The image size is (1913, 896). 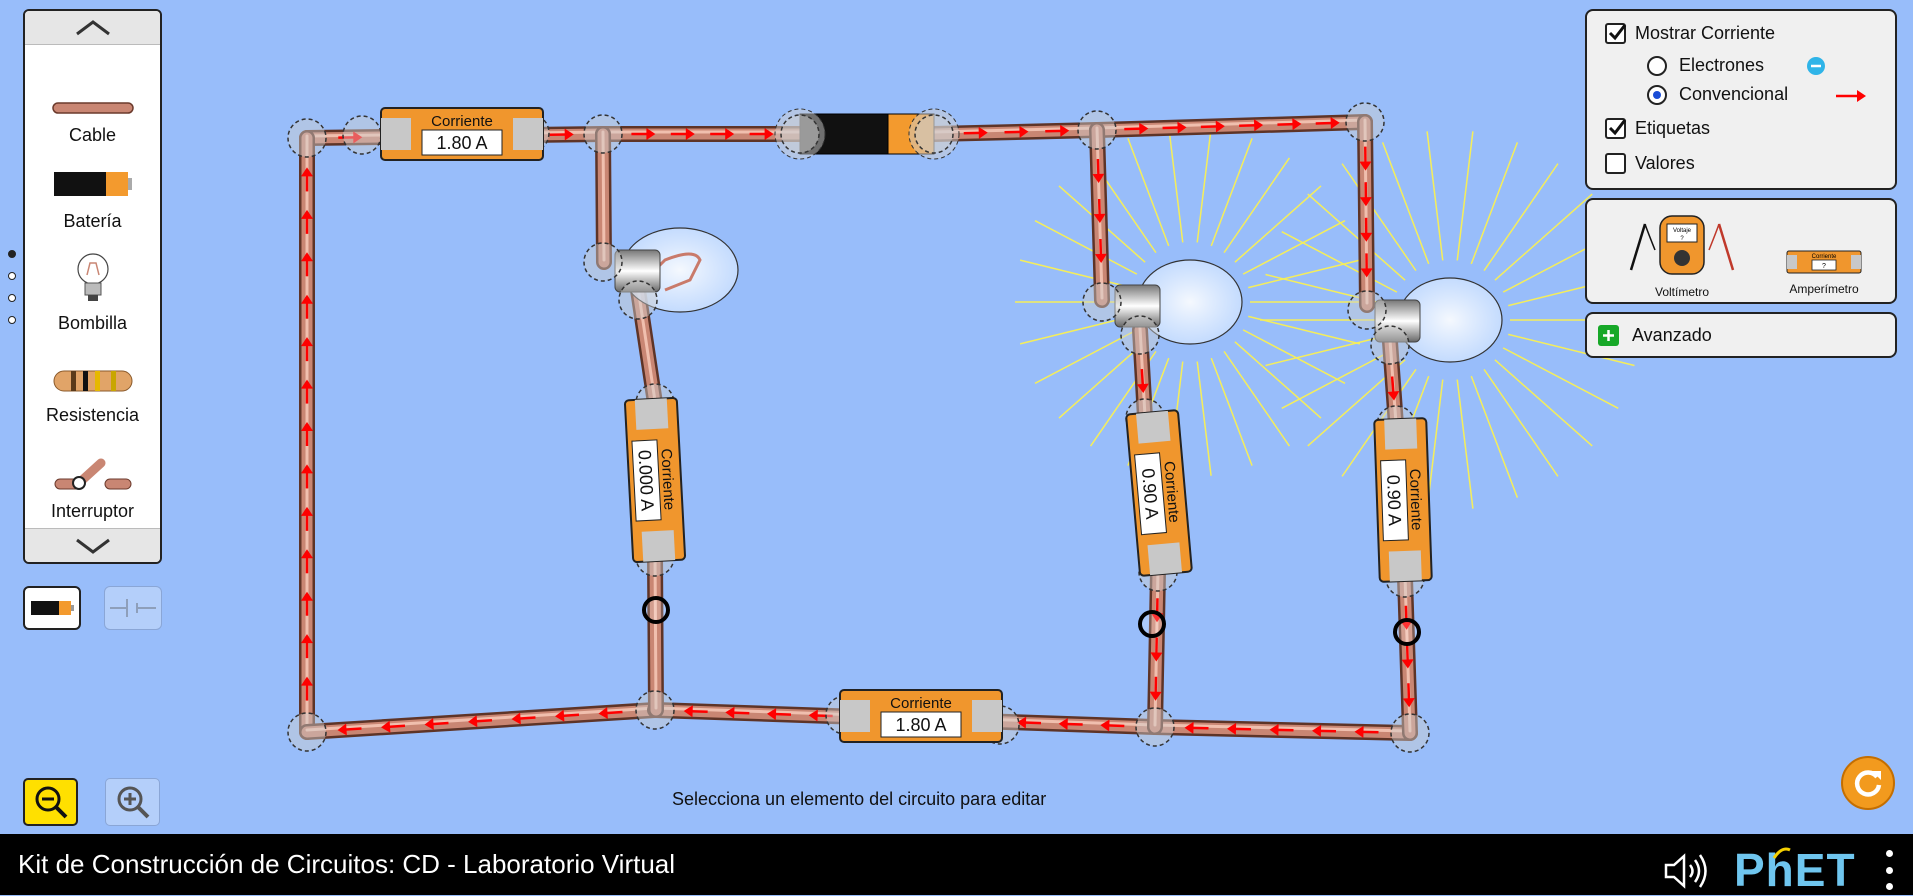 What do you see at coordinates (1705, 33) in the screenshot?
I see `show-current-label: Mostrar Corriente` at bounding box center [1705, 33].